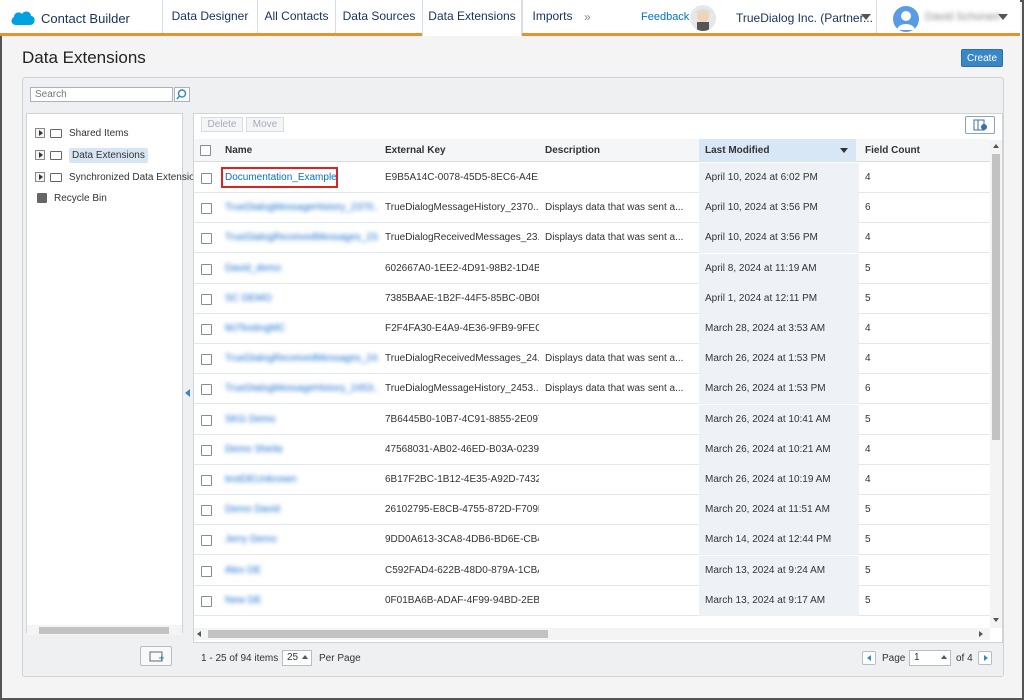 This screenshot has width=1024, height=700. Describe the element at coordinates (299, 269) in the screenshot. I see `cell-name: David_demo` at that location.